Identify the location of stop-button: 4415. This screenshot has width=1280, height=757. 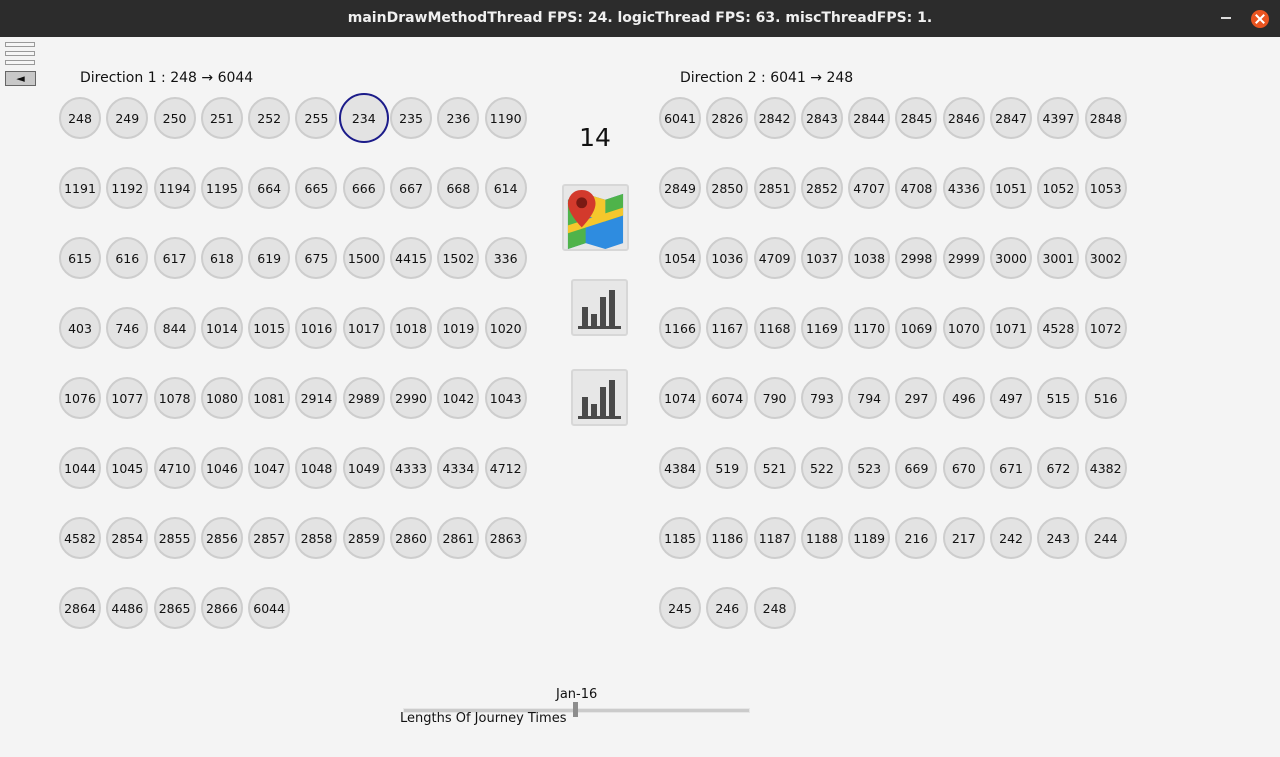
(411, 258).